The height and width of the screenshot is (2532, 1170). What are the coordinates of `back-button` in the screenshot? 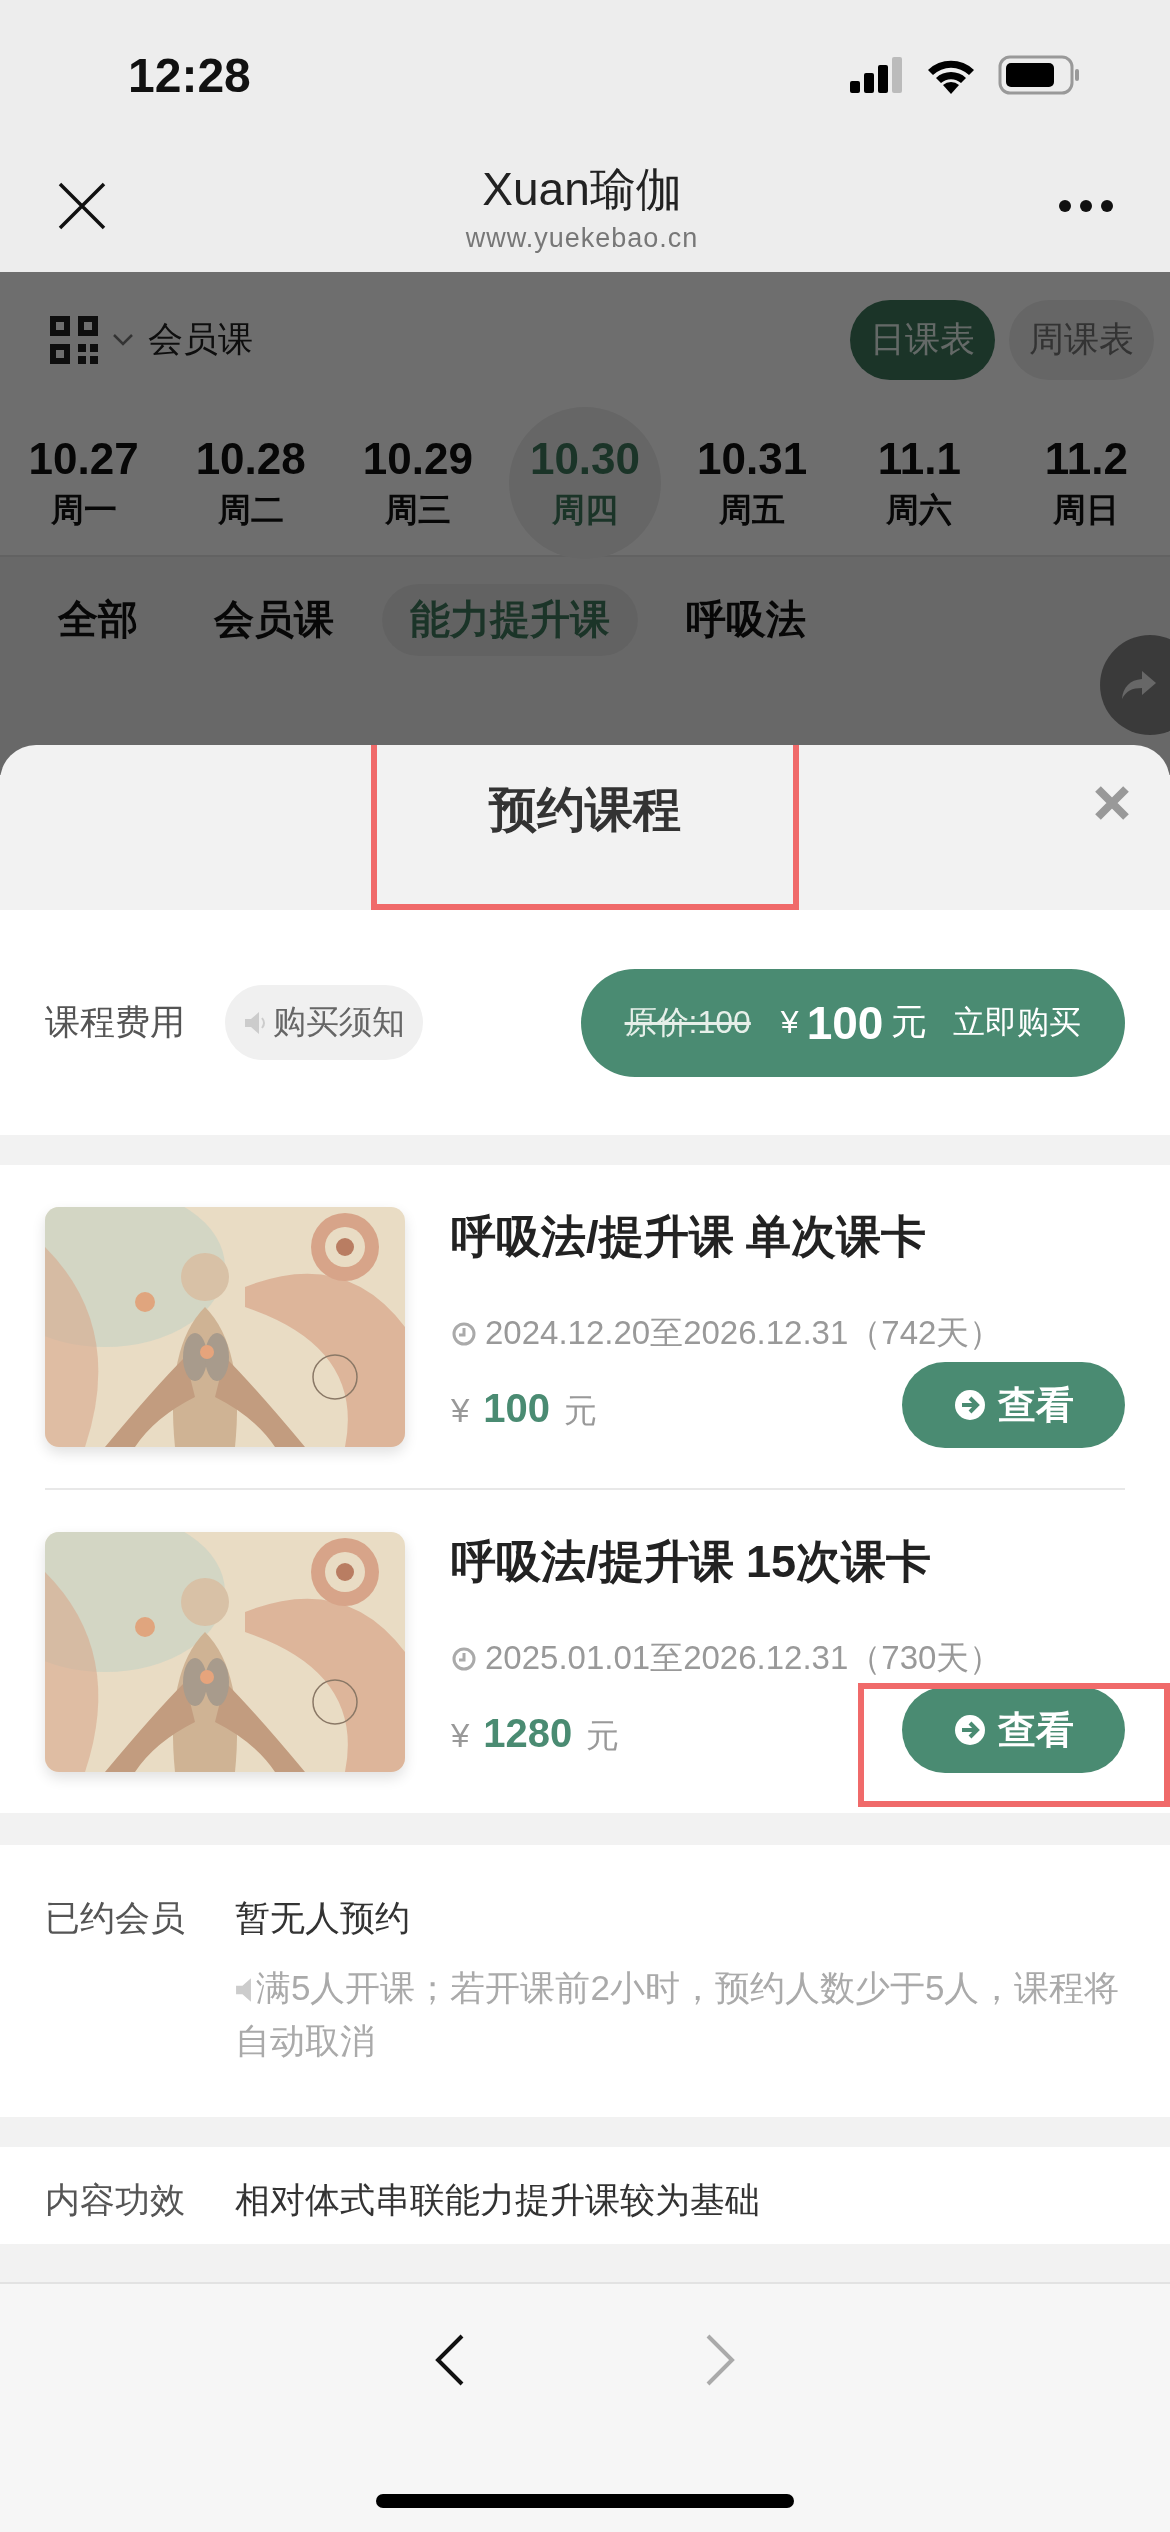 It's located at (450, 2360).